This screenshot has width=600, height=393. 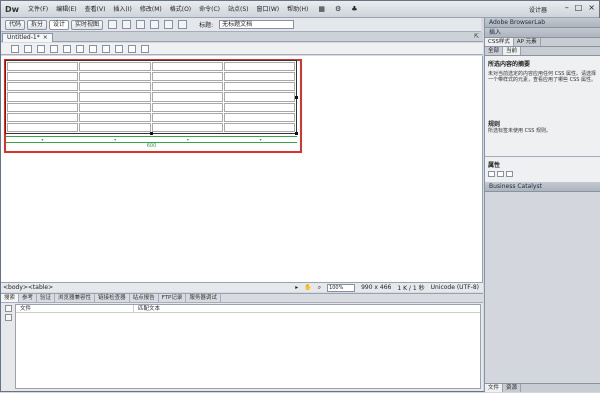 I want to click on tab-css-styles: CSS样式, so click(x=499, y=42).